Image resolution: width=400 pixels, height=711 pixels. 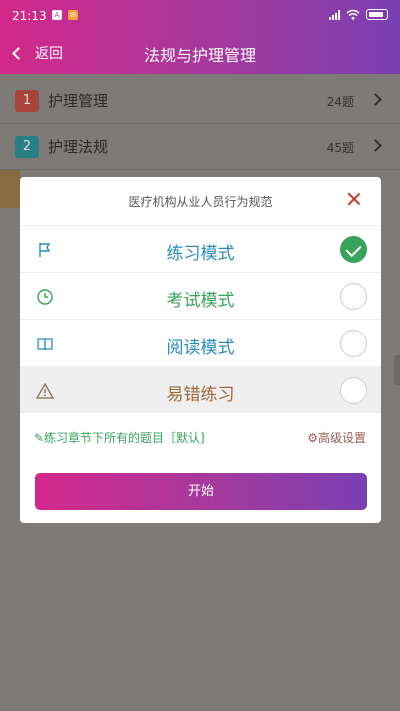 I want to click on mode-option-practice: 练习模式, so click(x=200, y=248).